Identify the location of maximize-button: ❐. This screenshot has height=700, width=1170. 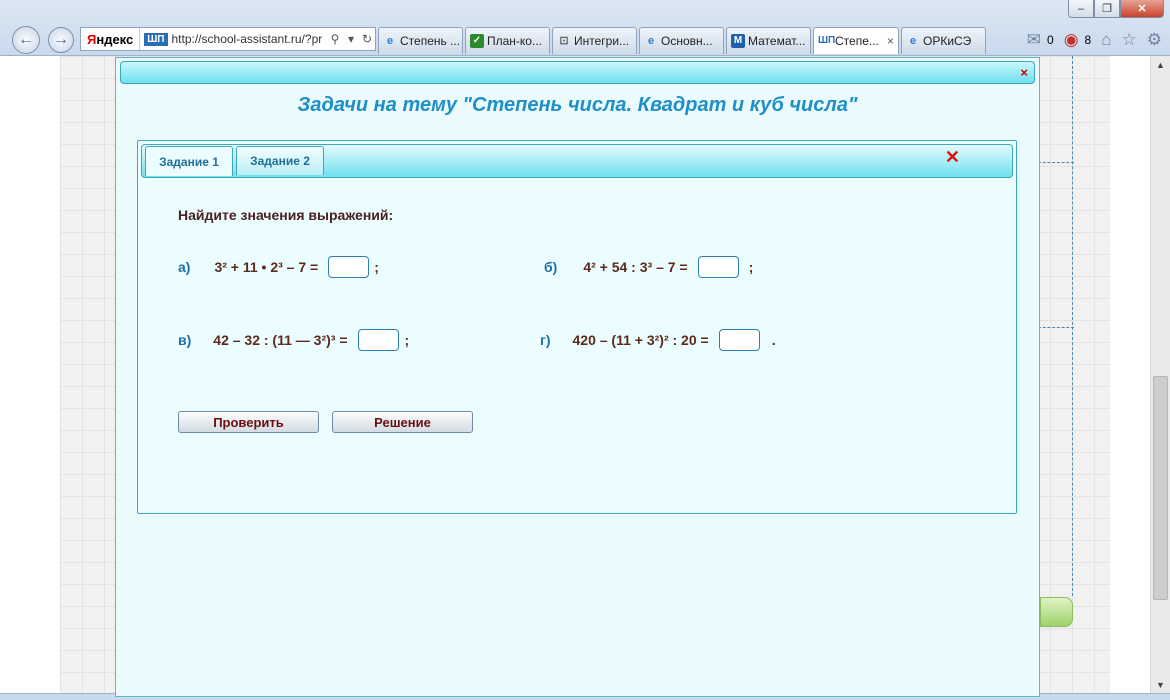
(1107, 9).